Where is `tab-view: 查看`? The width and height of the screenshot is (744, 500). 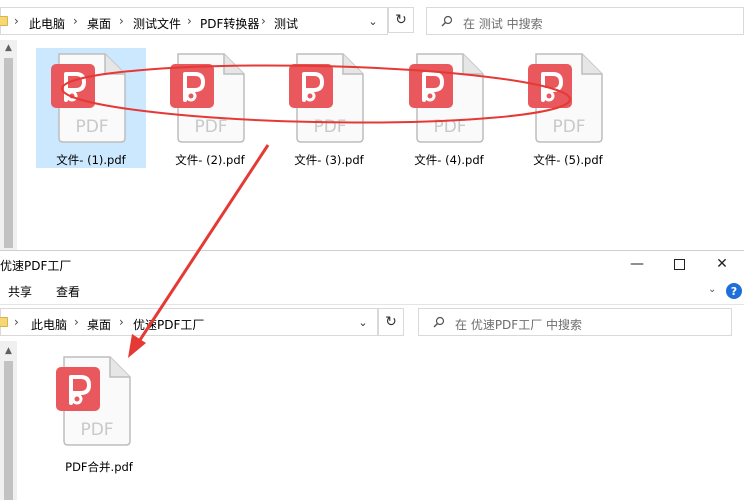 tab-view: 查看 is located at coordinates (68, 291).